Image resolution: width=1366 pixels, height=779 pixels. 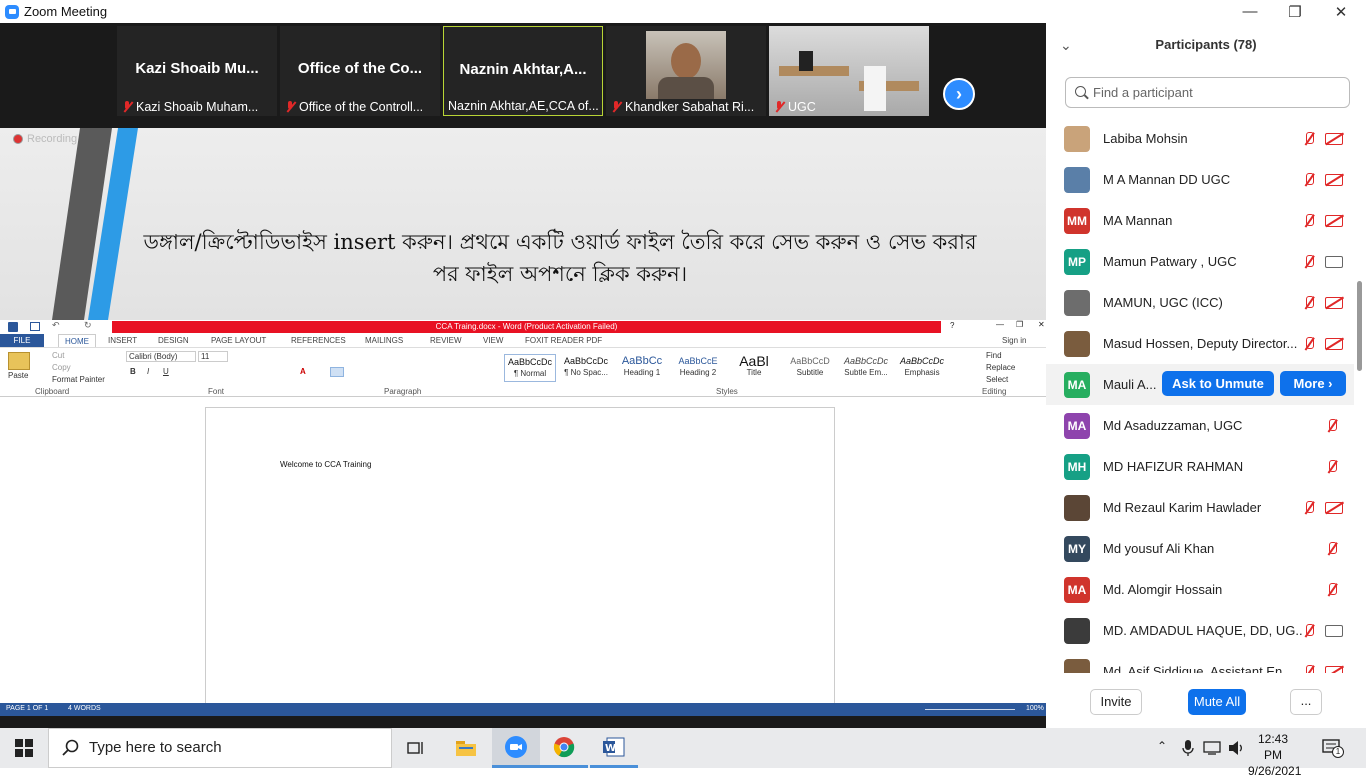 What do you see at coordinates (994, 355) in the screenshot?
I see `find-button: Find` at bounding box center [994, 355].